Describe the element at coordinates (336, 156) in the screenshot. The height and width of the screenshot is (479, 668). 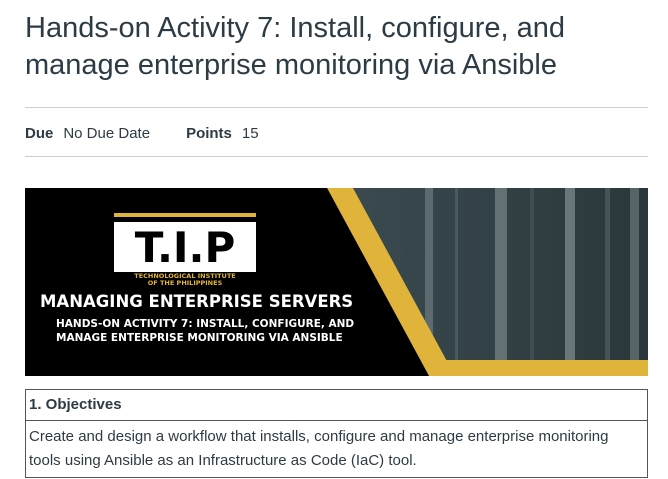
I see `divider-bottom` at that location.